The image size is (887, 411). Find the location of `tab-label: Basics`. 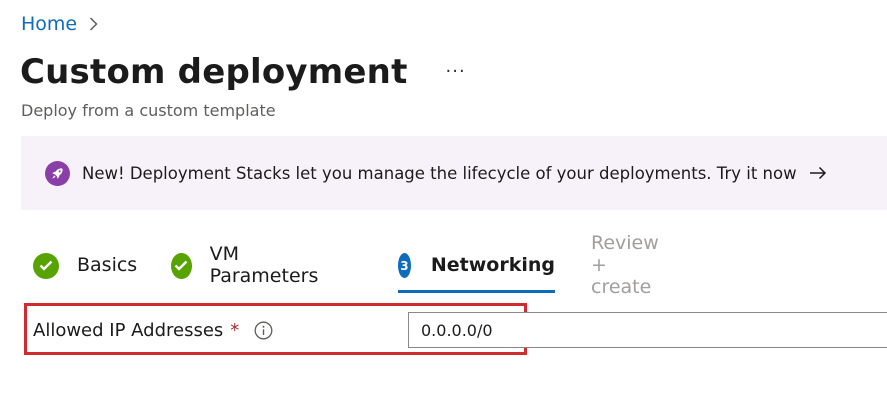

tab-label: Basics is located at coordinates (107, 264).